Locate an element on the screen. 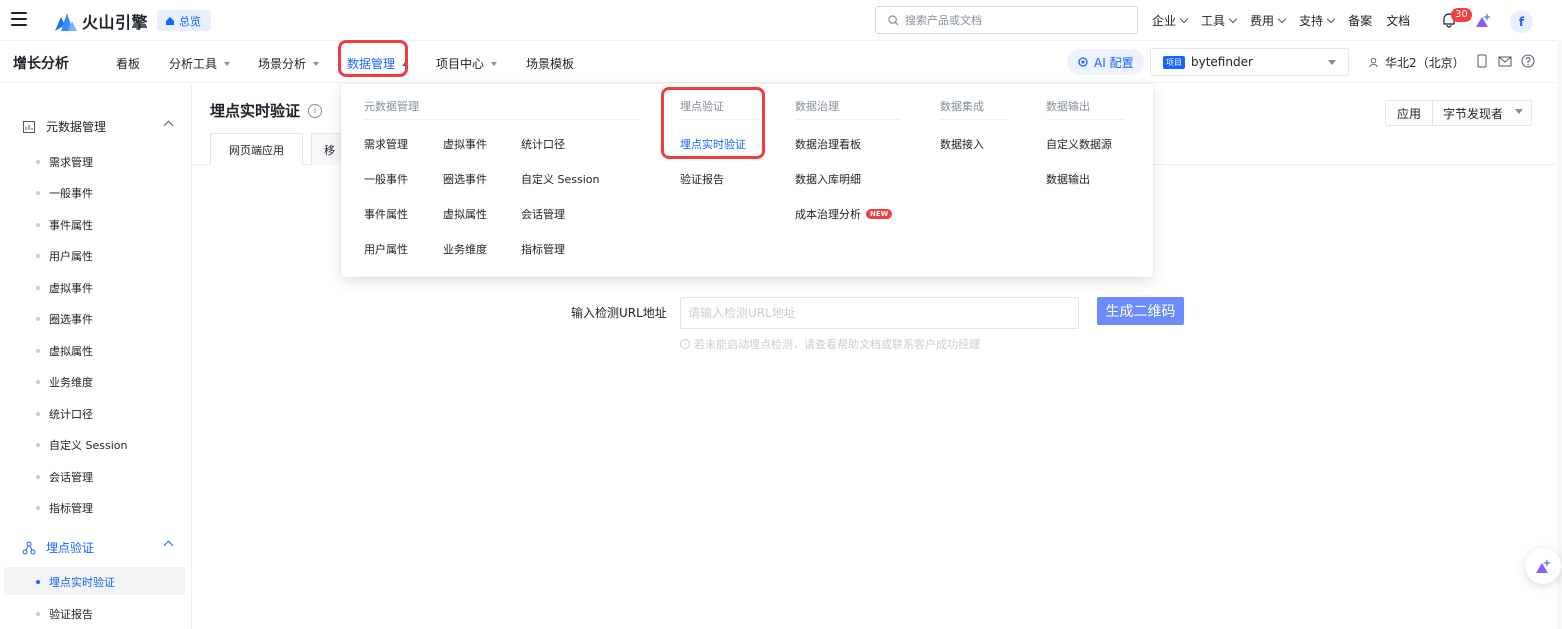  dropdown-header-output: 数据输出 is located at coordinates (1068, 106).